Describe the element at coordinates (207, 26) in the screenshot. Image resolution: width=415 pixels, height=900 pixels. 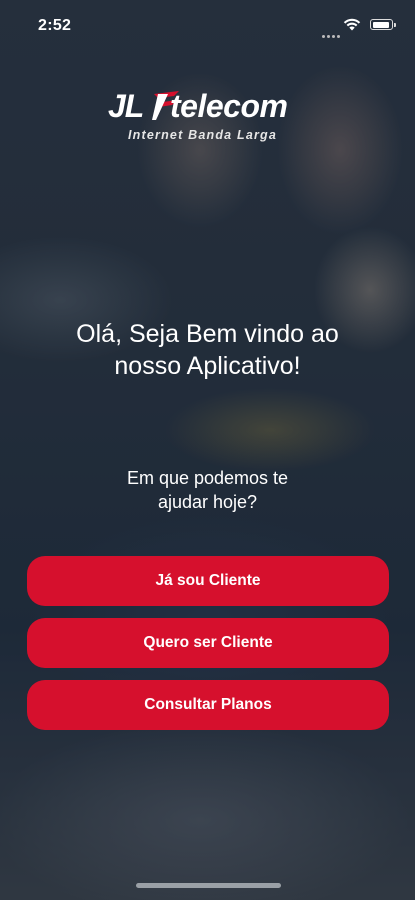
I see `status-bar: 2:52` at that location.